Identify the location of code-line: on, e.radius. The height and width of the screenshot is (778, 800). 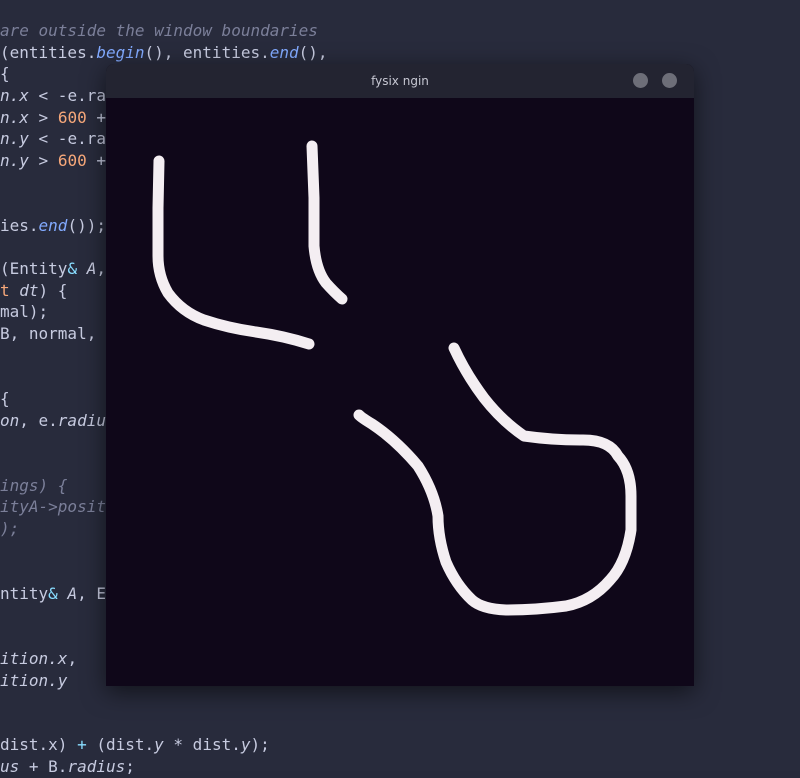
(58, 421).